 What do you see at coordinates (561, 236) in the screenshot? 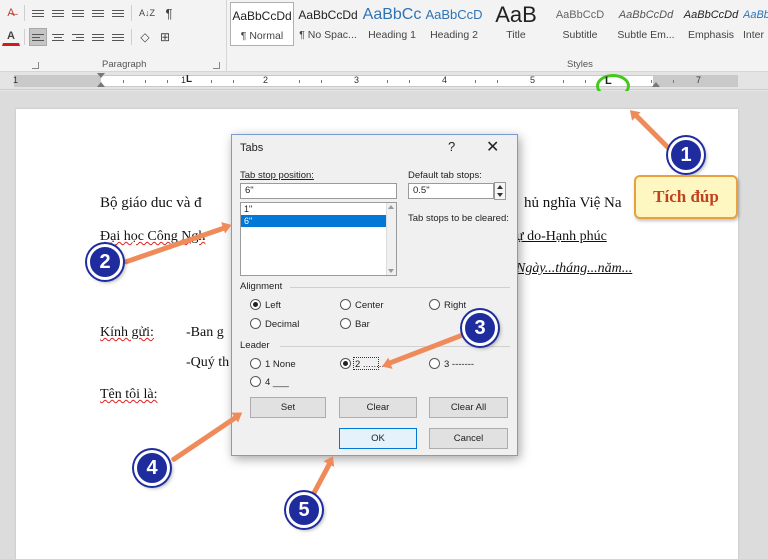
I see `doc-line-motto: ự do-Hạnh phúc` at bounding box center [561, 236].